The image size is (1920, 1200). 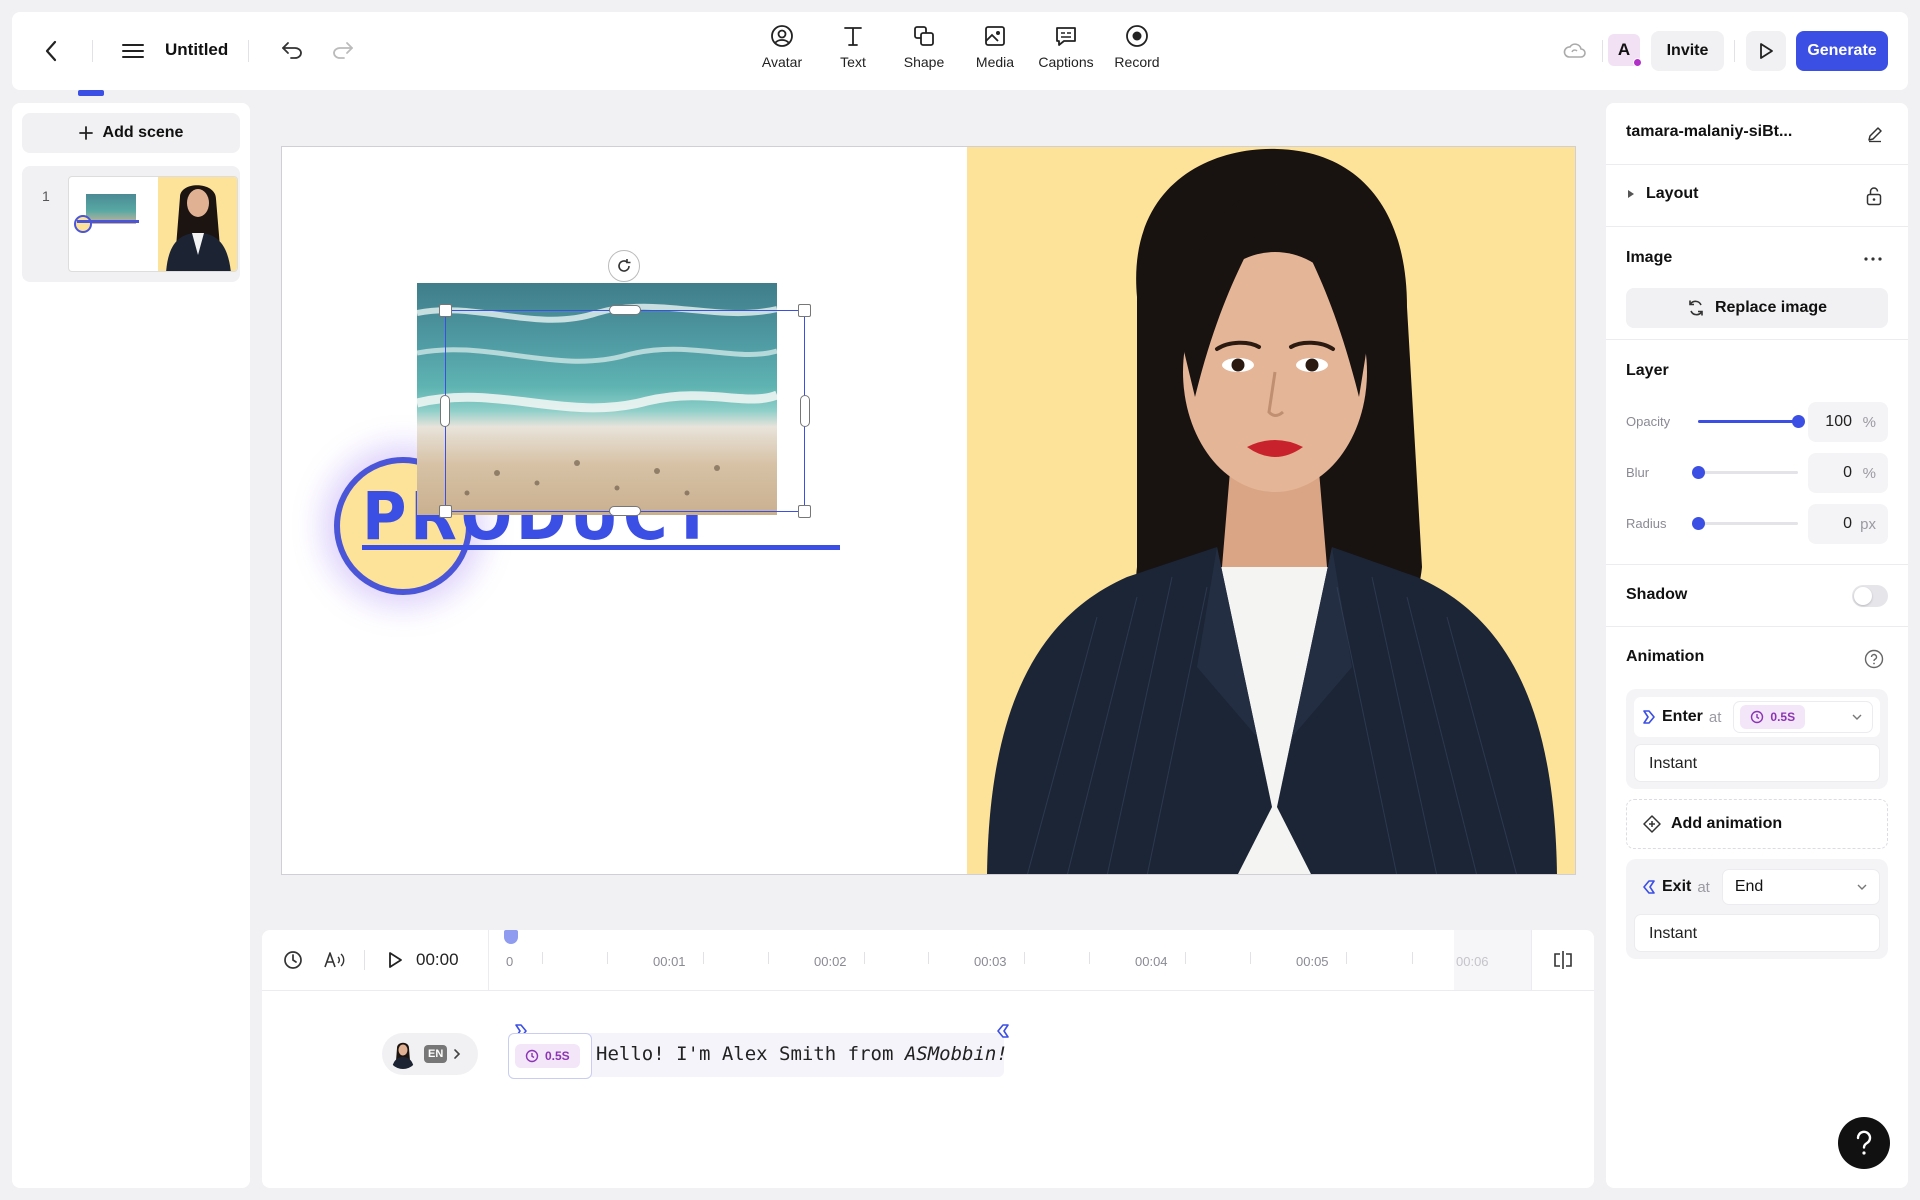 What do you see at coordinates (1625, 50) in the screenshot?
I see `user-avatar: A` at bounding box center [1625, 50].